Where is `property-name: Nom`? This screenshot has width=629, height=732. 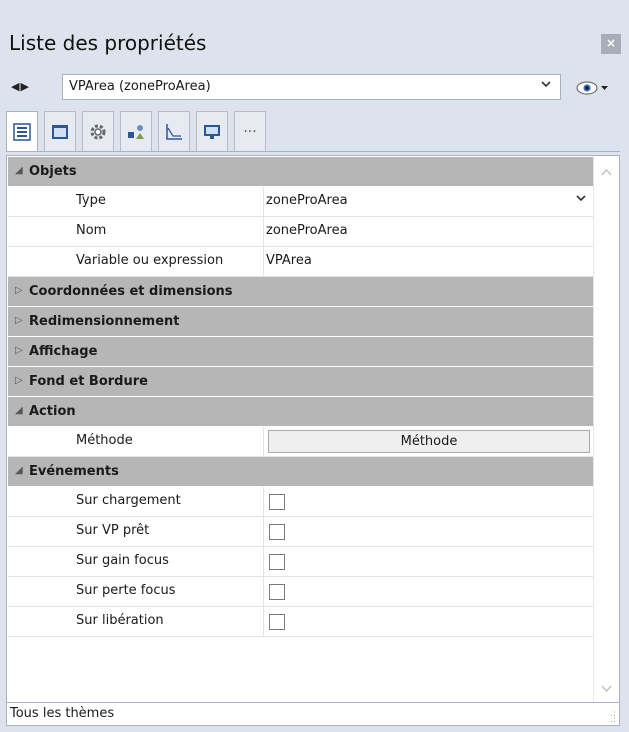
property-name: Nom is located at coordinates (91, 230).